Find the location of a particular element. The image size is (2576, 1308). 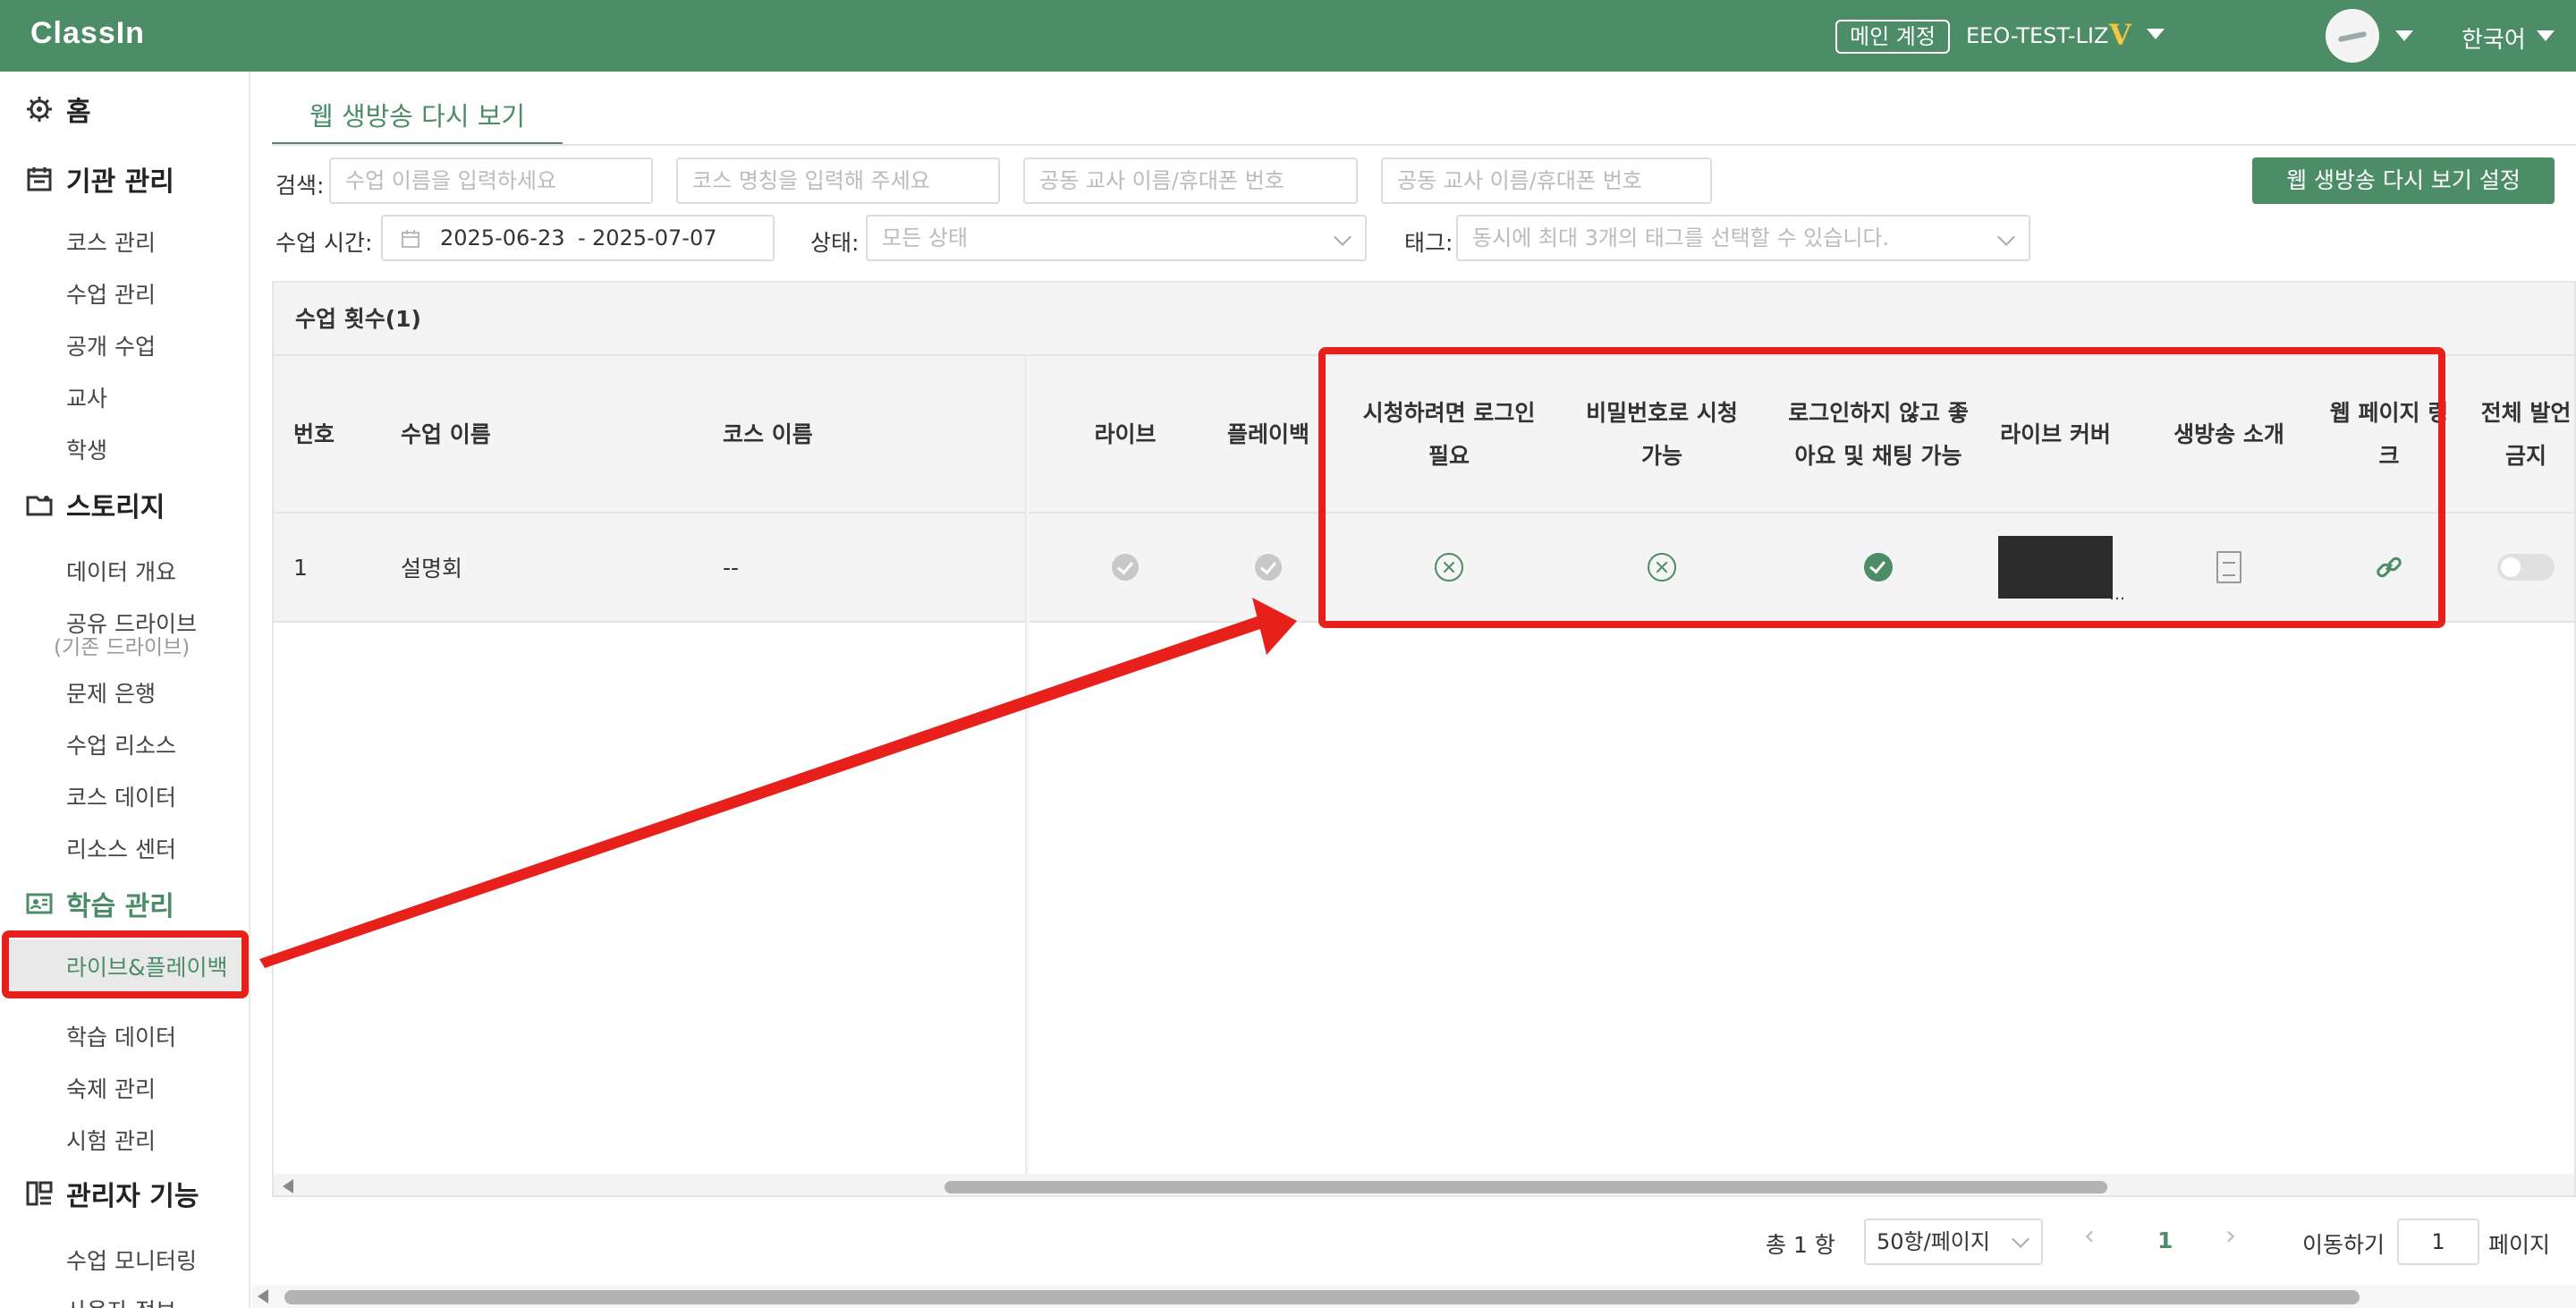

sidebar-item-course-data: 코스 데이터 is located at coordinates (121, 796).